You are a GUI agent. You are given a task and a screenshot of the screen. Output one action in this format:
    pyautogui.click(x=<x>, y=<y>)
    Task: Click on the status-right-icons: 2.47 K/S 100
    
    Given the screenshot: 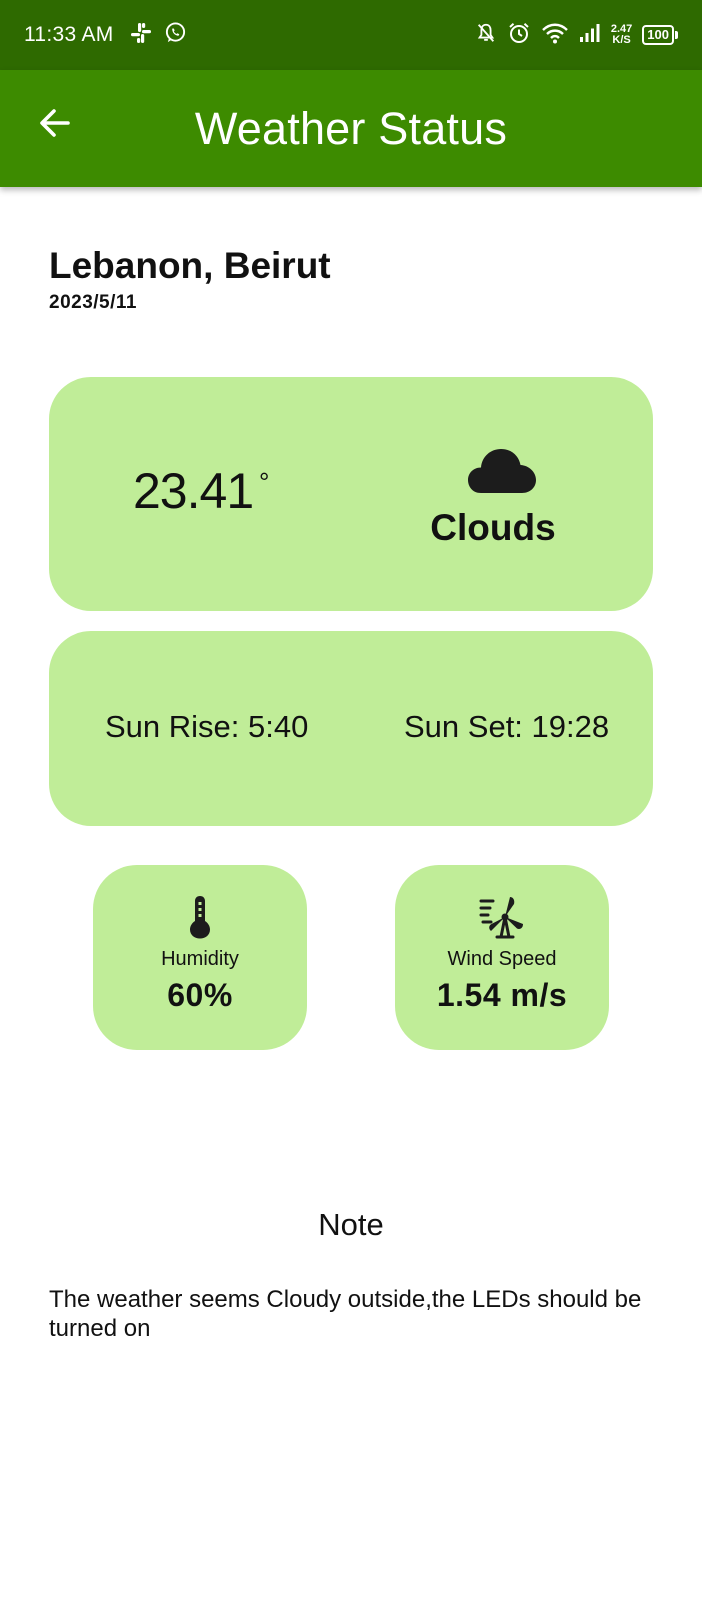 What is the action you would take?
    pyautogui.click(x=576, y=35)
    